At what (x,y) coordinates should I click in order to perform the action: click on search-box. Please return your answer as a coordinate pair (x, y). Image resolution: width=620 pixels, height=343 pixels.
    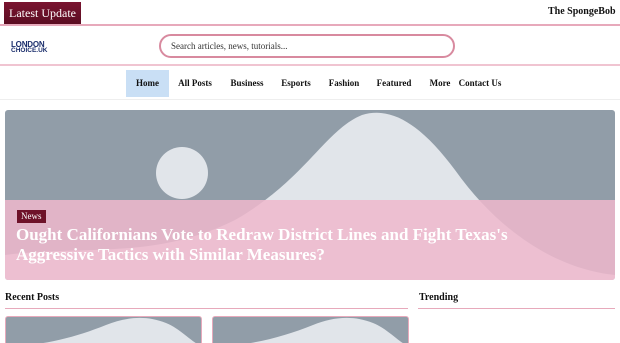
    Looking at the image, I should click on (307, 46).